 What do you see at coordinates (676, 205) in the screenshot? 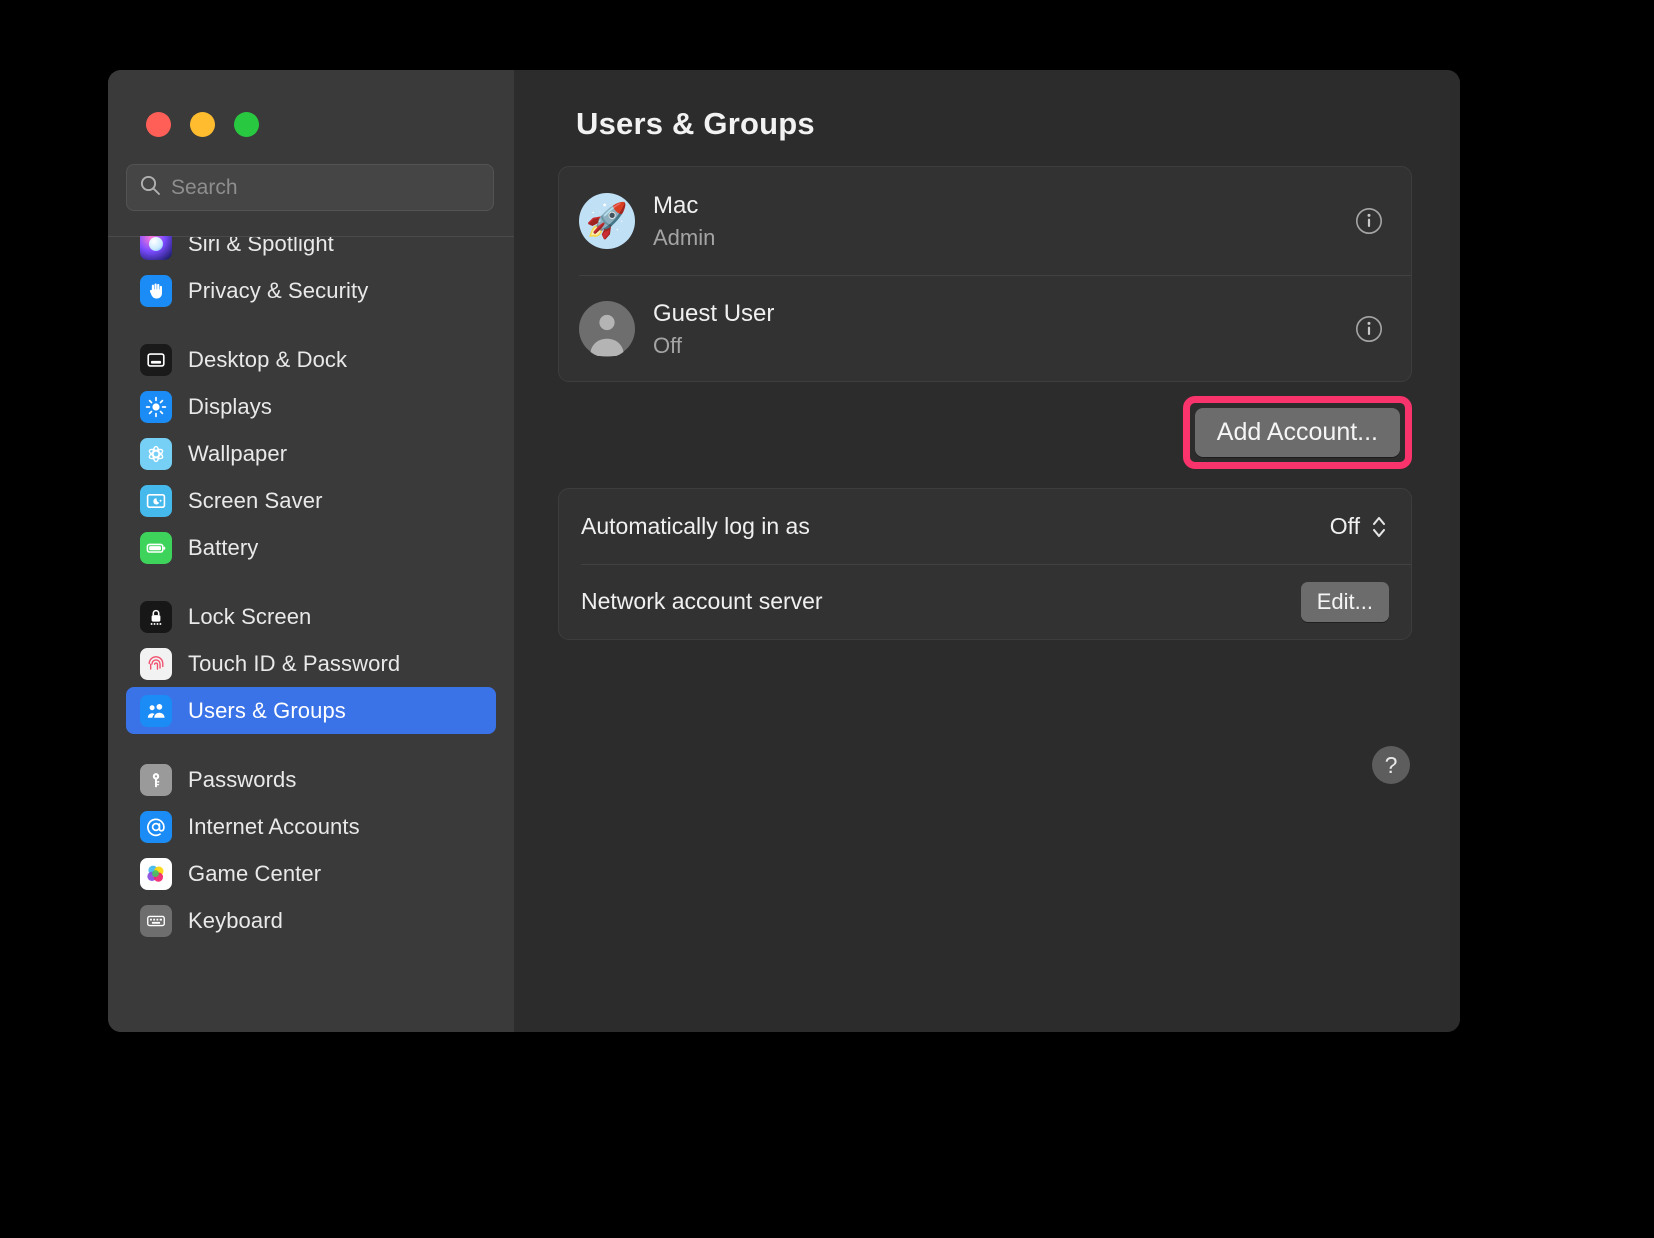
I see `user-name: Mac` at bounding box center [676, 205].